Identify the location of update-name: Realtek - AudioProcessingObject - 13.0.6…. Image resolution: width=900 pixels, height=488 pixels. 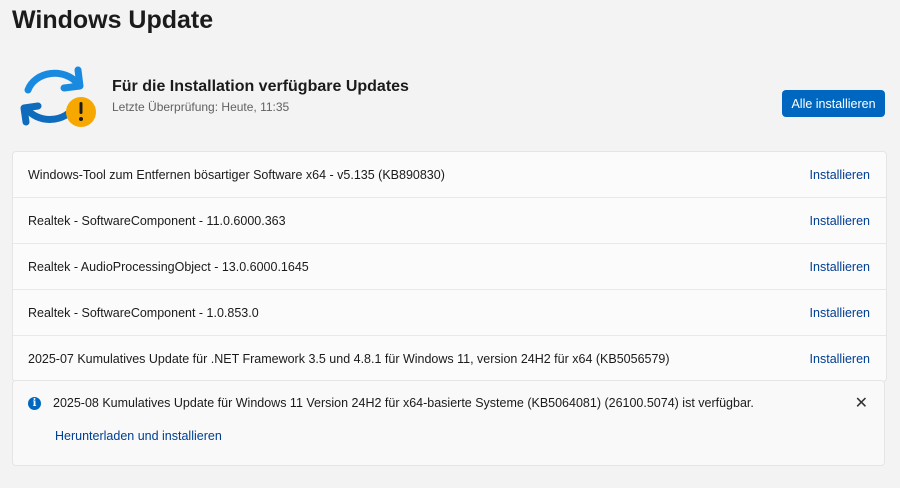
(168, 266).